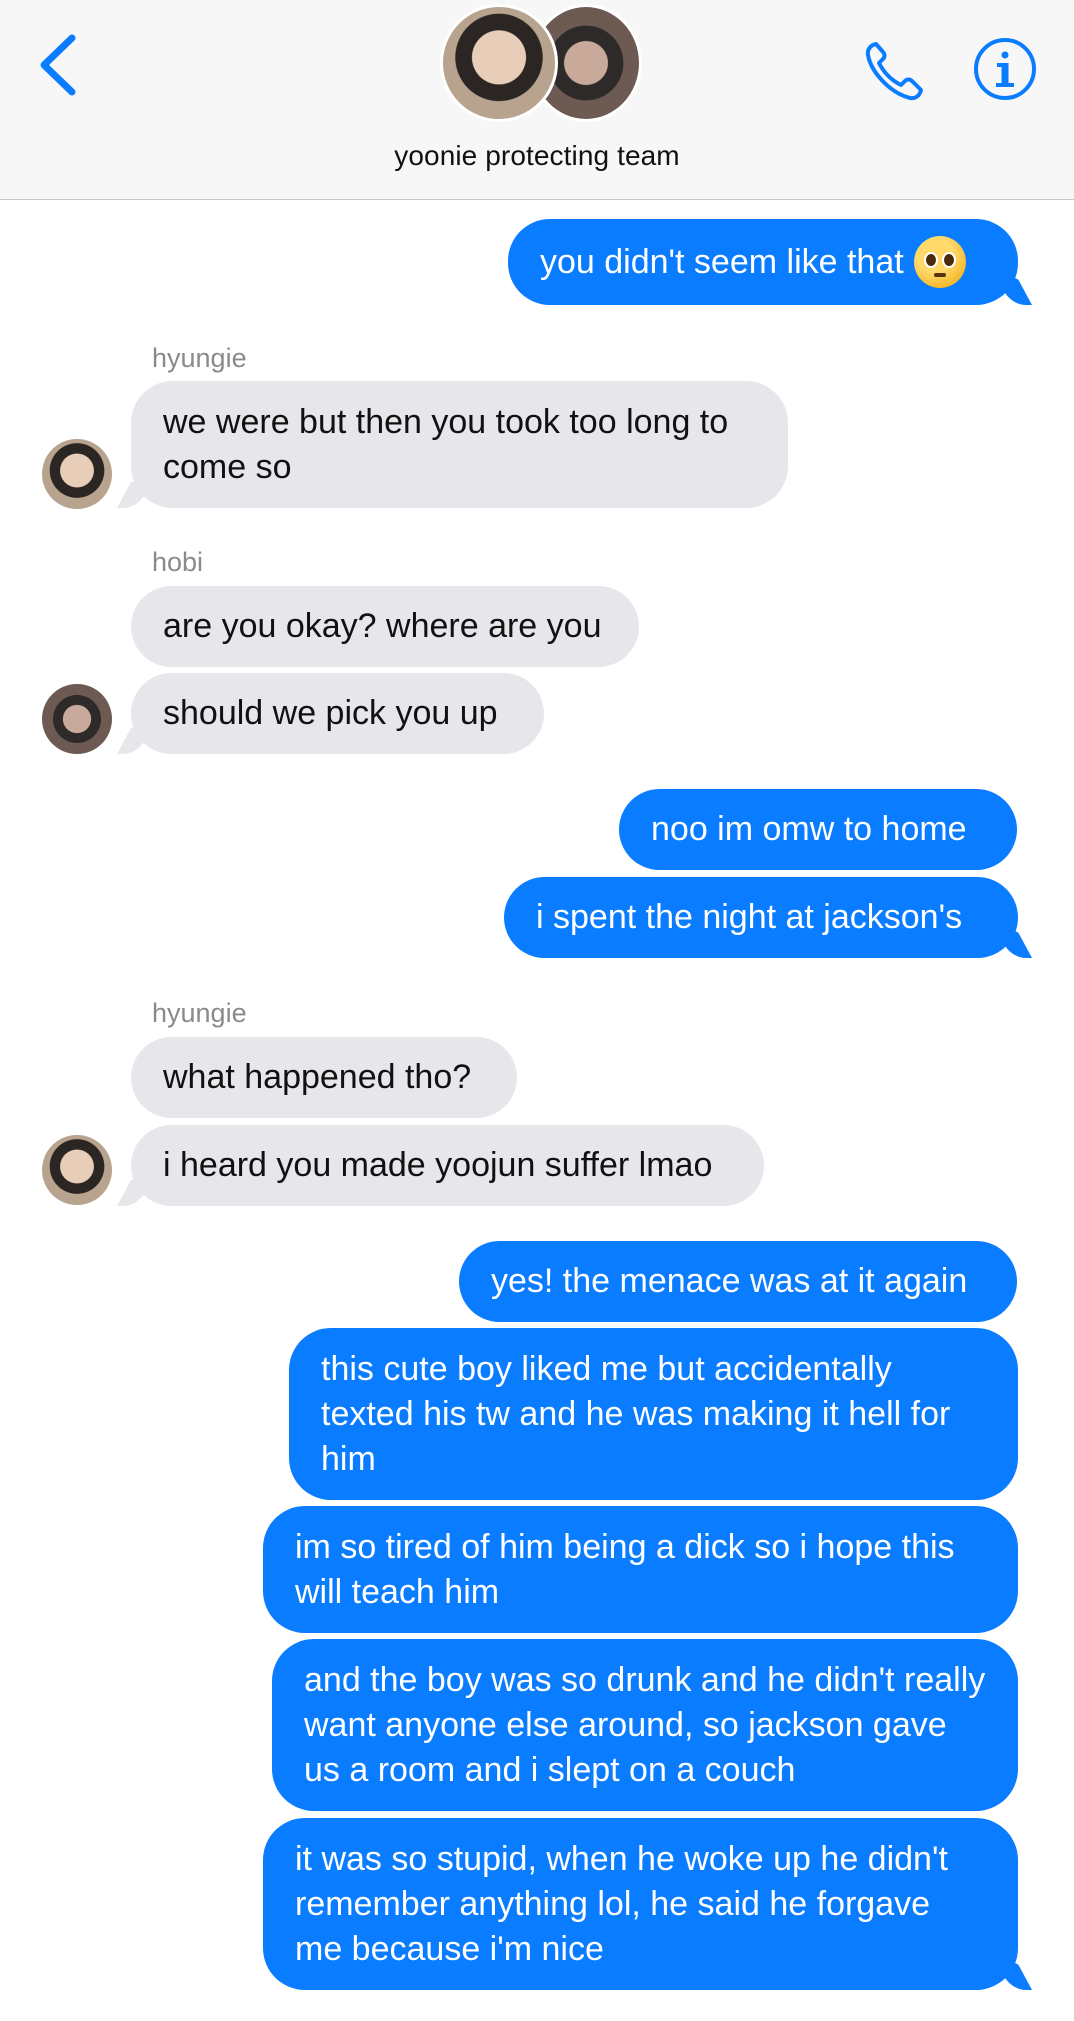 This screenshot has width=1074, height=2021. I want to click on message-text: yes! the menace was at it again, so click(729, 1281).